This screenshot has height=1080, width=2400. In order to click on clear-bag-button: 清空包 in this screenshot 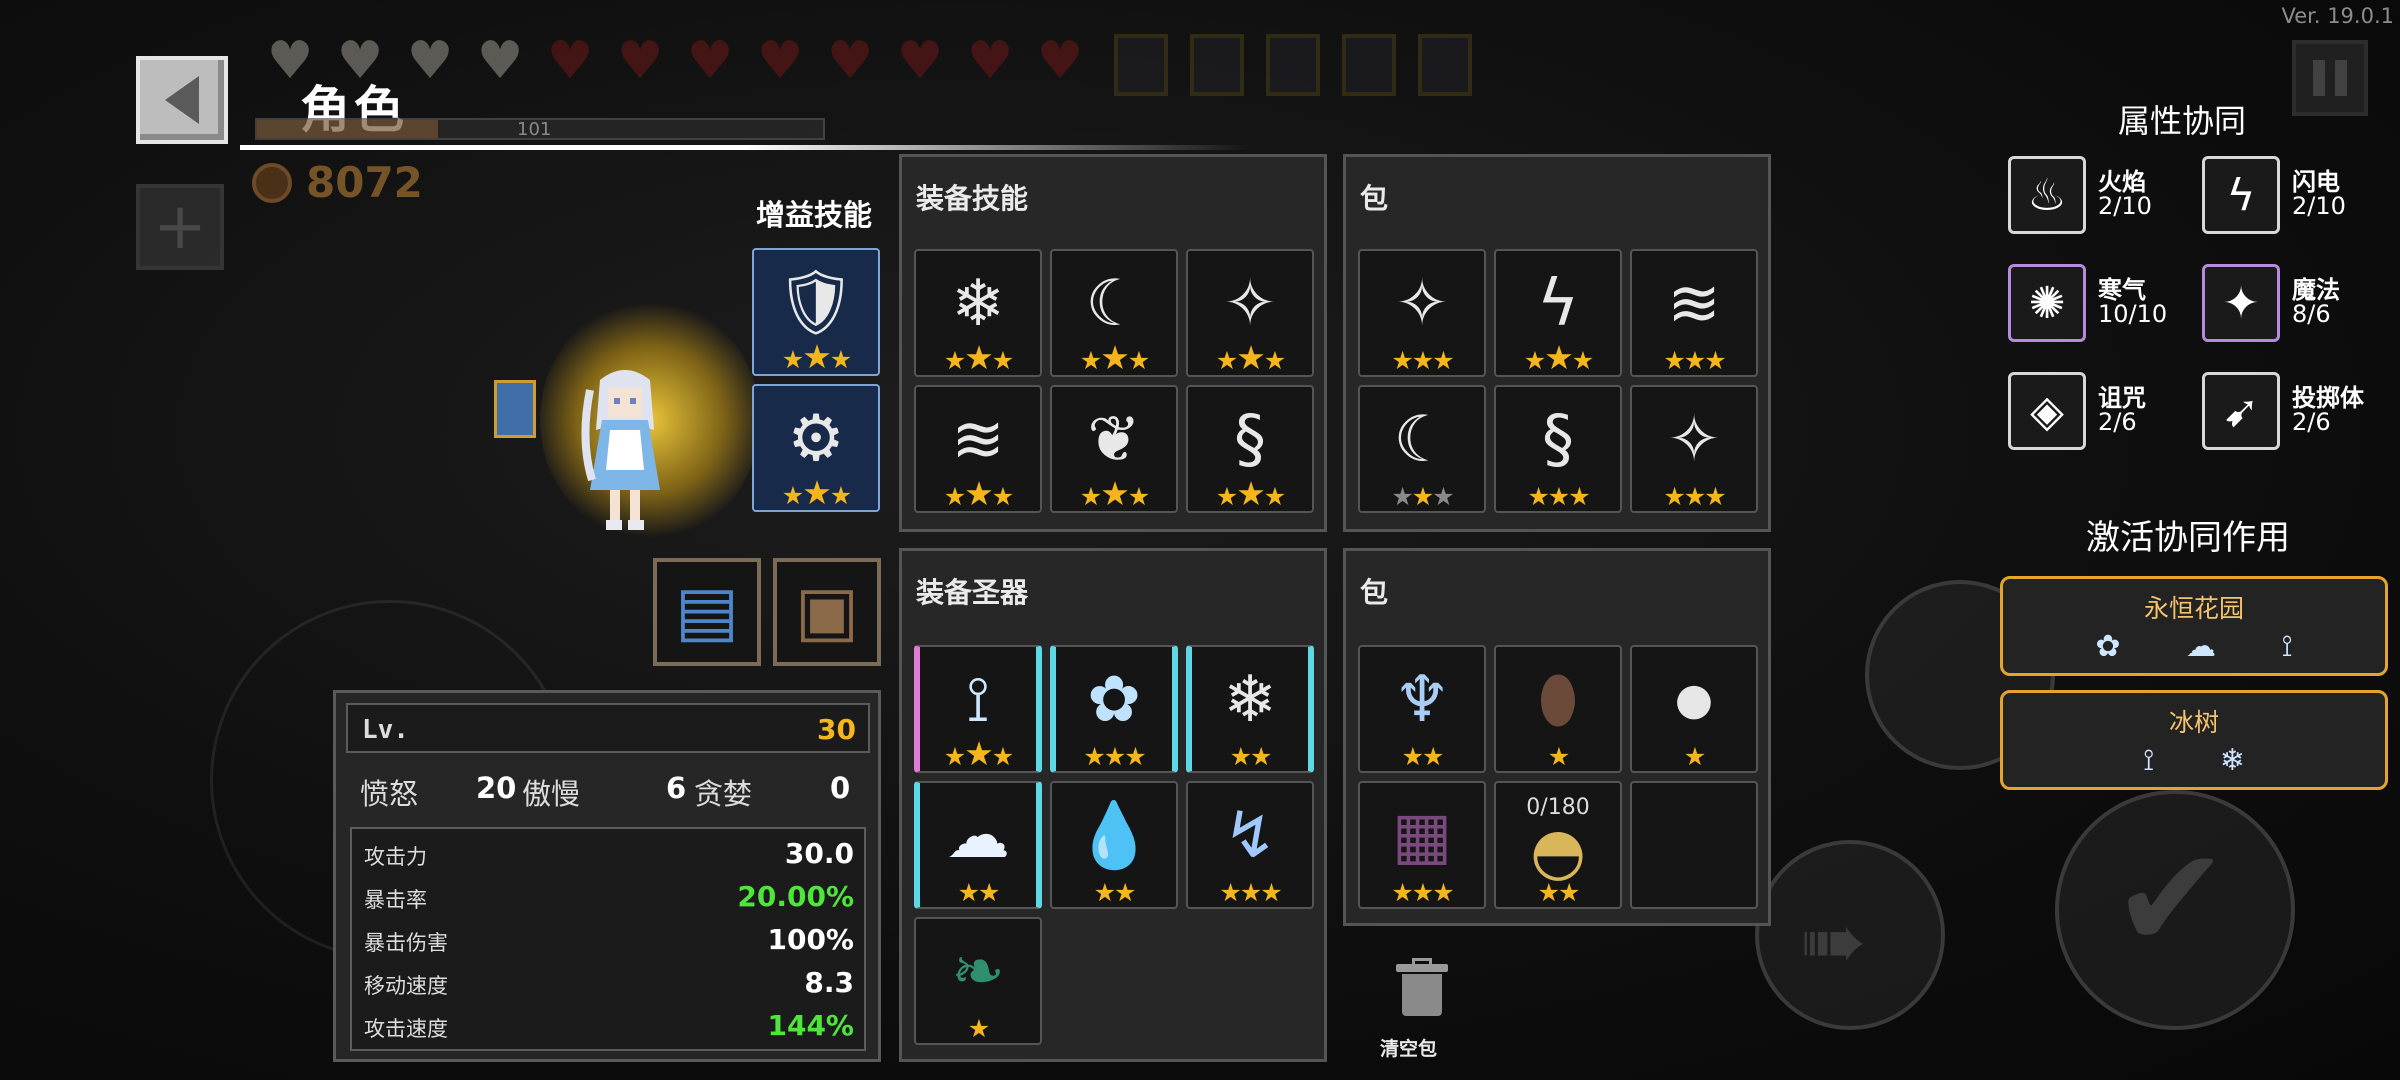, I will do `click(1408, 1047)`.